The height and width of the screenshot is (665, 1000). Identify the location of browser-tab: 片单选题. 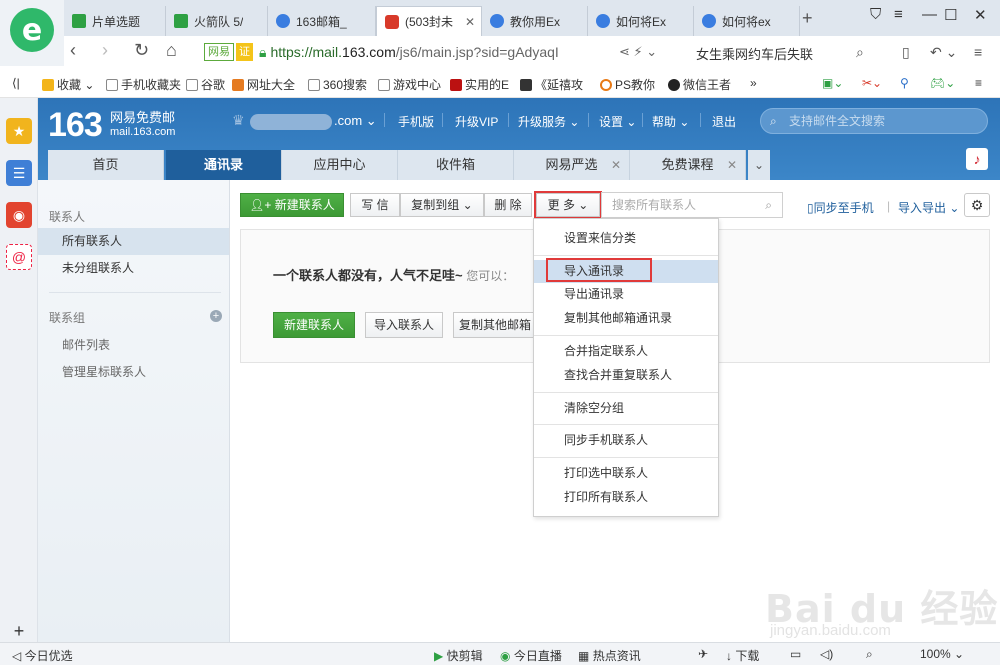
(115, 21).